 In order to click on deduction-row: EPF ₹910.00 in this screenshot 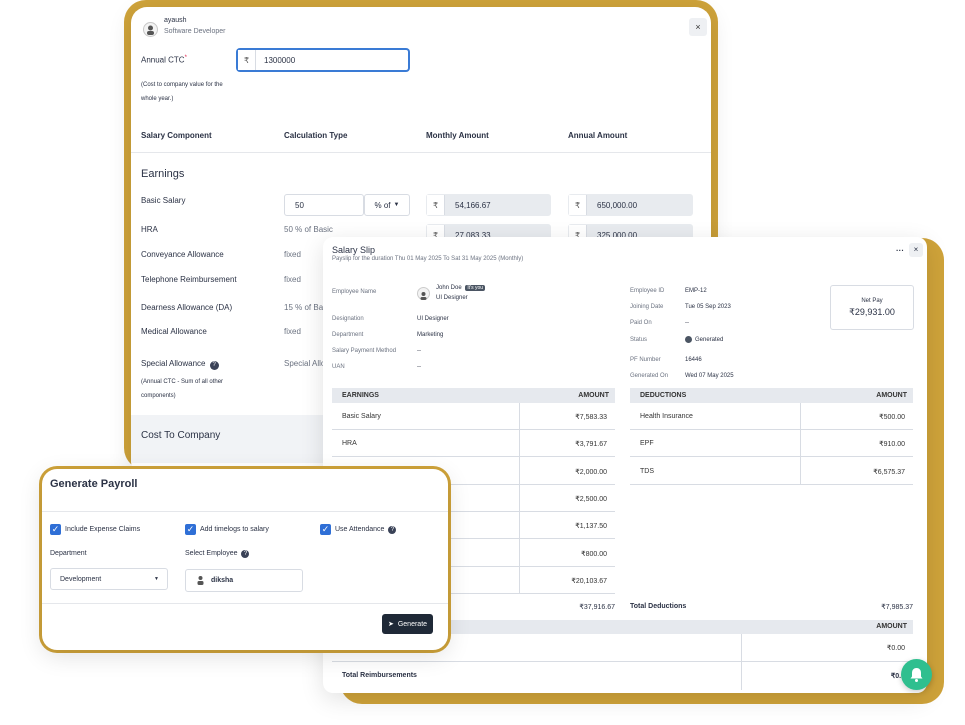, I will do `click(771, 444)`.